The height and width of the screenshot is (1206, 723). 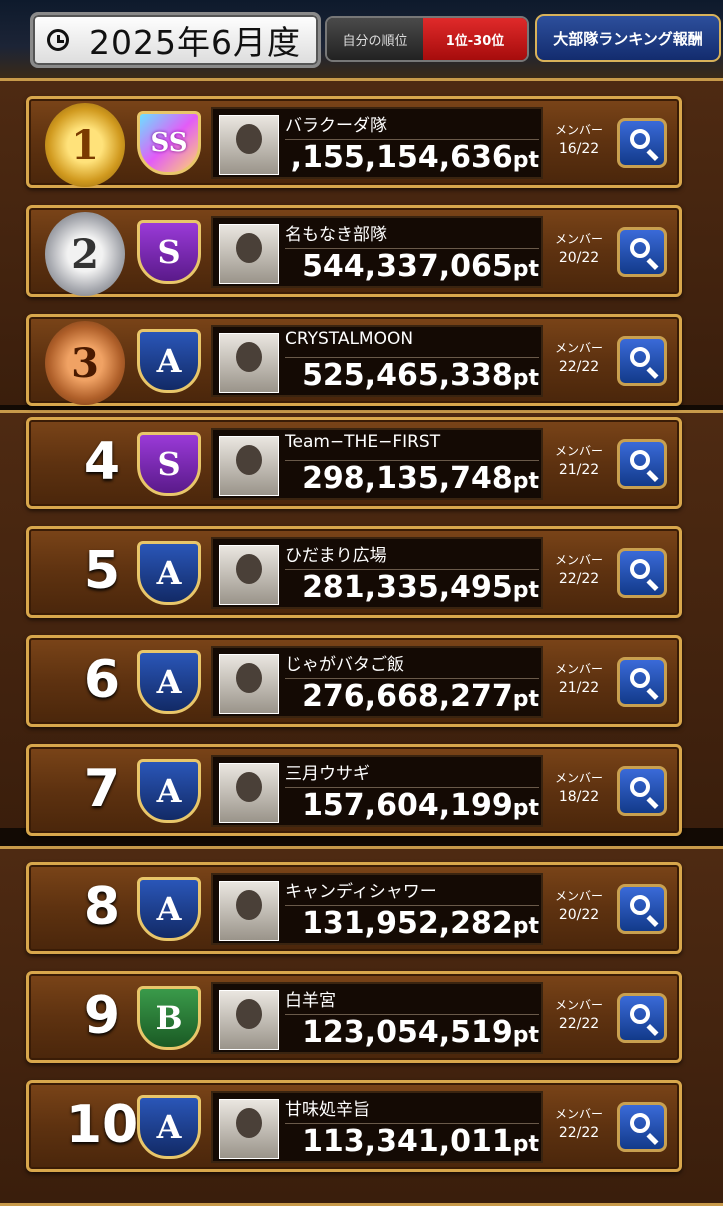 I want to click on team-name: バラクーダ隊, so click(x=336, y=126).